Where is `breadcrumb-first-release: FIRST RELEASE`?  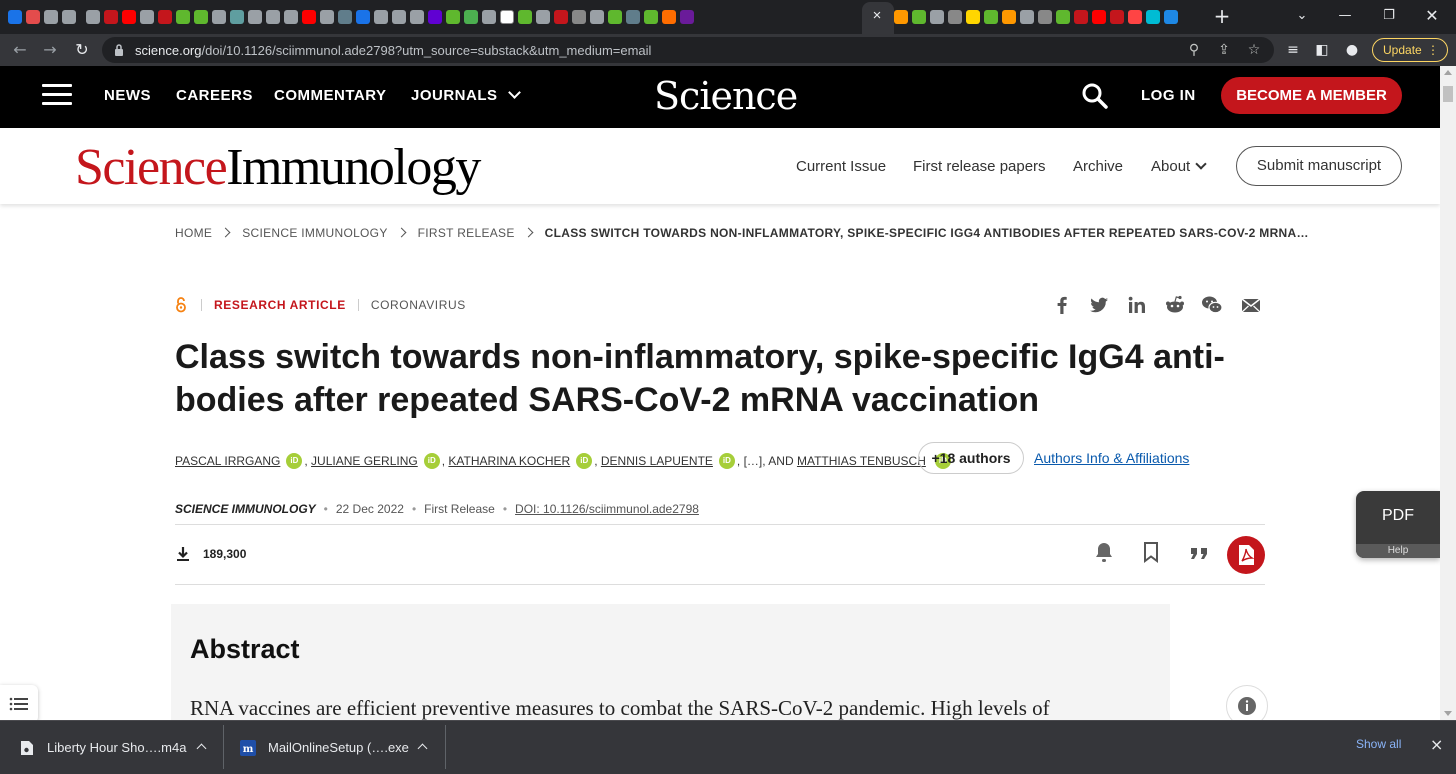
breadcrumb-first-release: FIRST RELEASE is located at coordinates (466, 233).